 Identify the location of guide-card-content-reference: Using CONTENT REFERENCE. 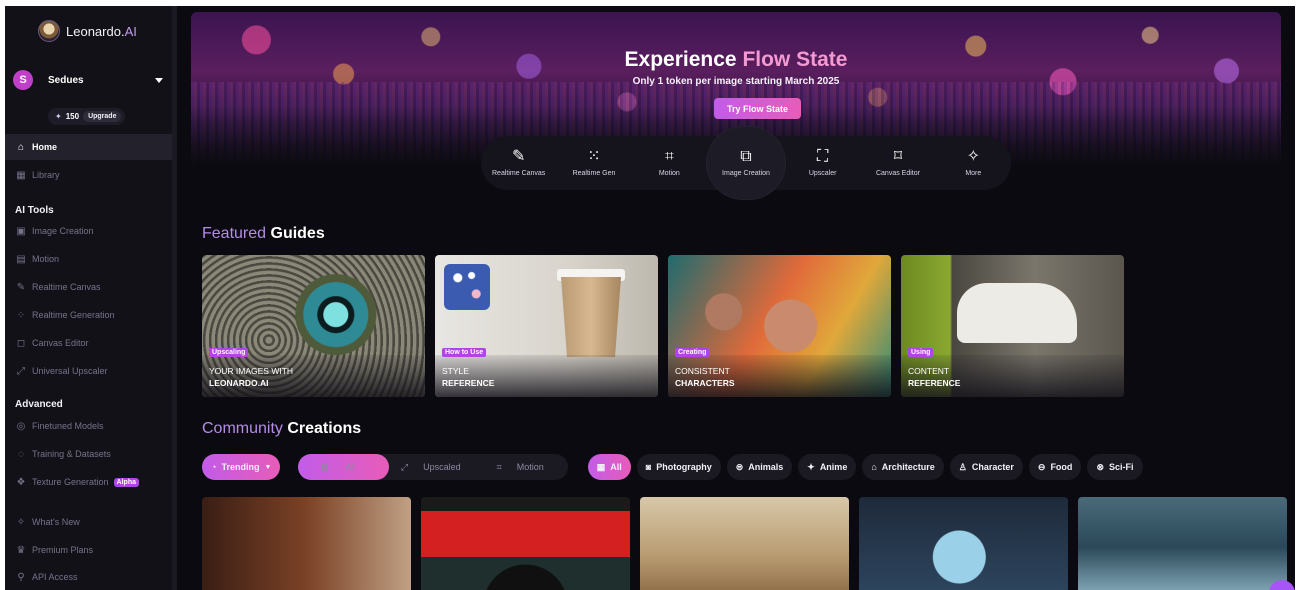
(1012, 326).